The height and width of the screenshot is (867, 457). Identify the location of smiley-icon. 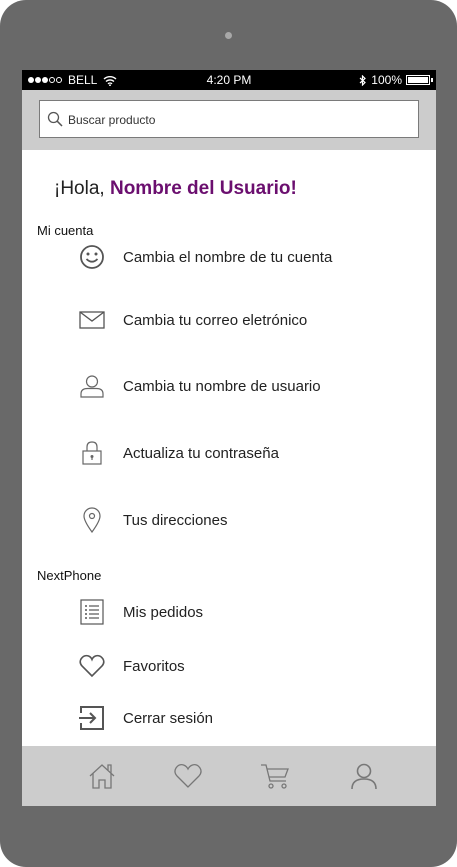
(92, 257).